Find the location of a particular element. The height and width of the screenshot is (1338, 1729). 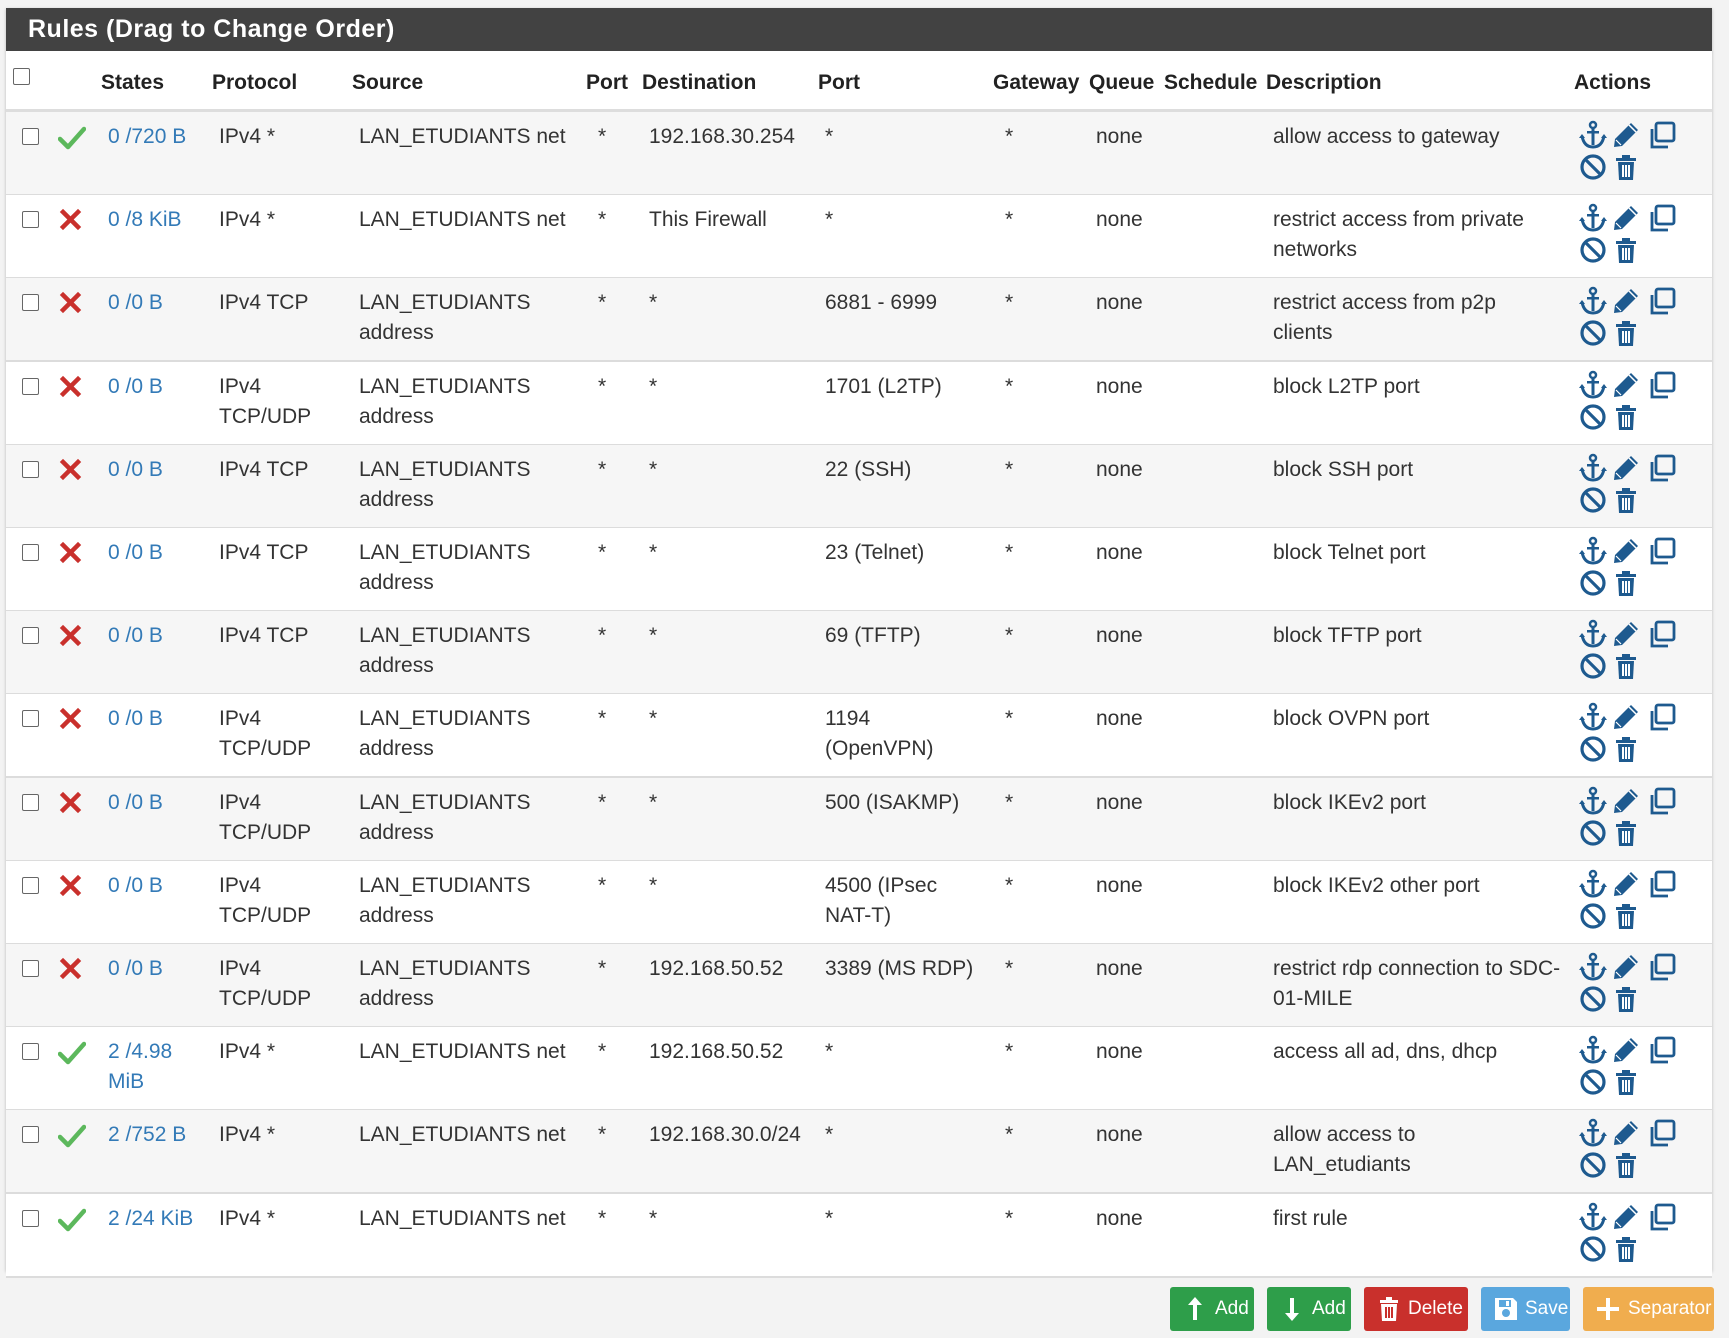

select-all-checkbox is located at coordinates (21, 76).